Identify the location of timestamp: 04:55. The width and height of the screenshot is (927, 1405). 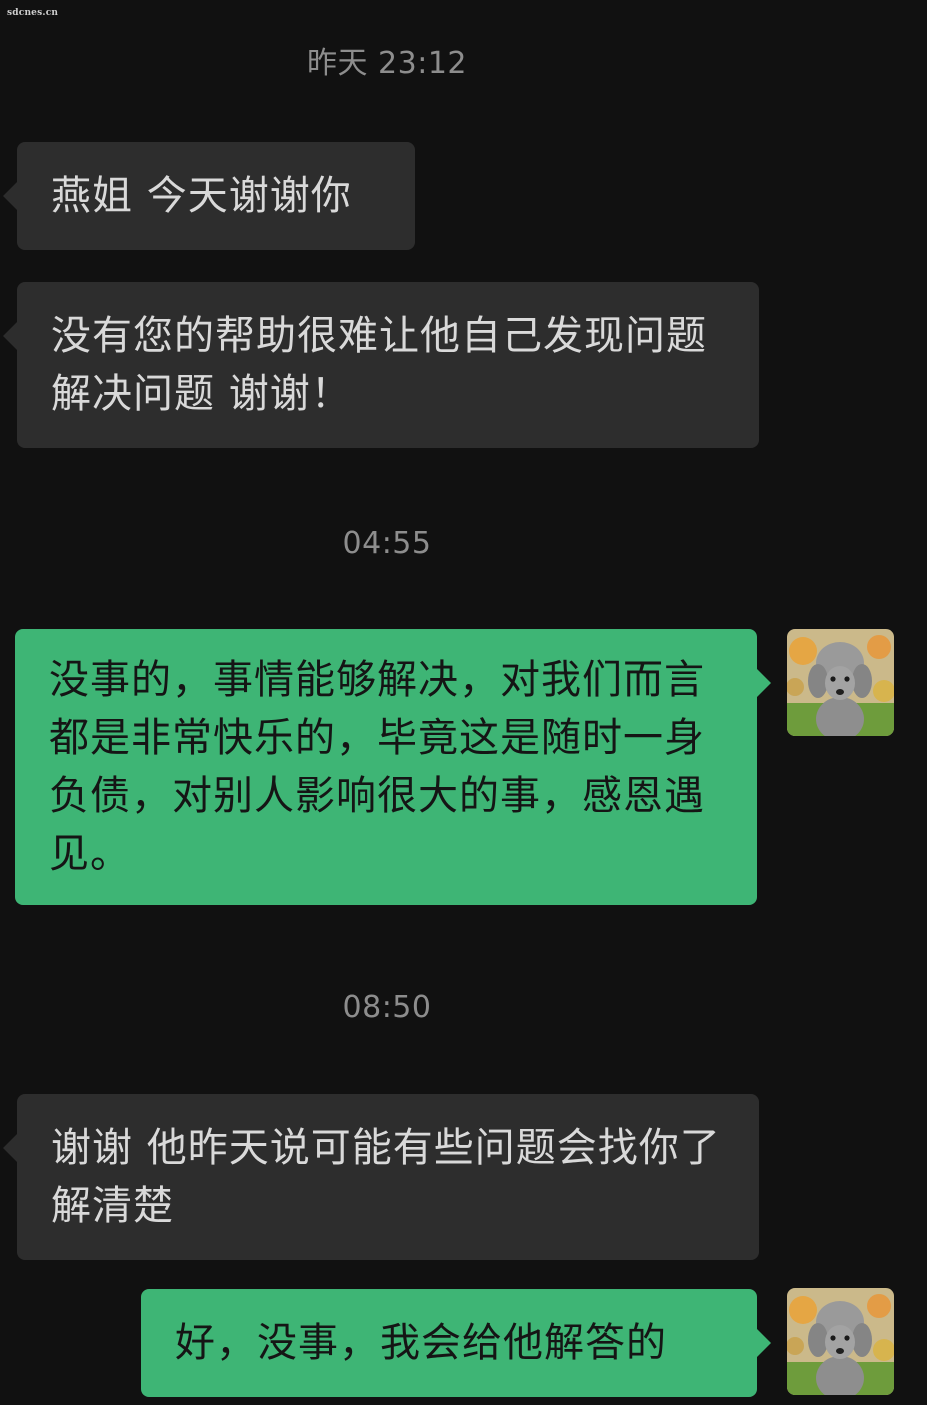
(387, 543).